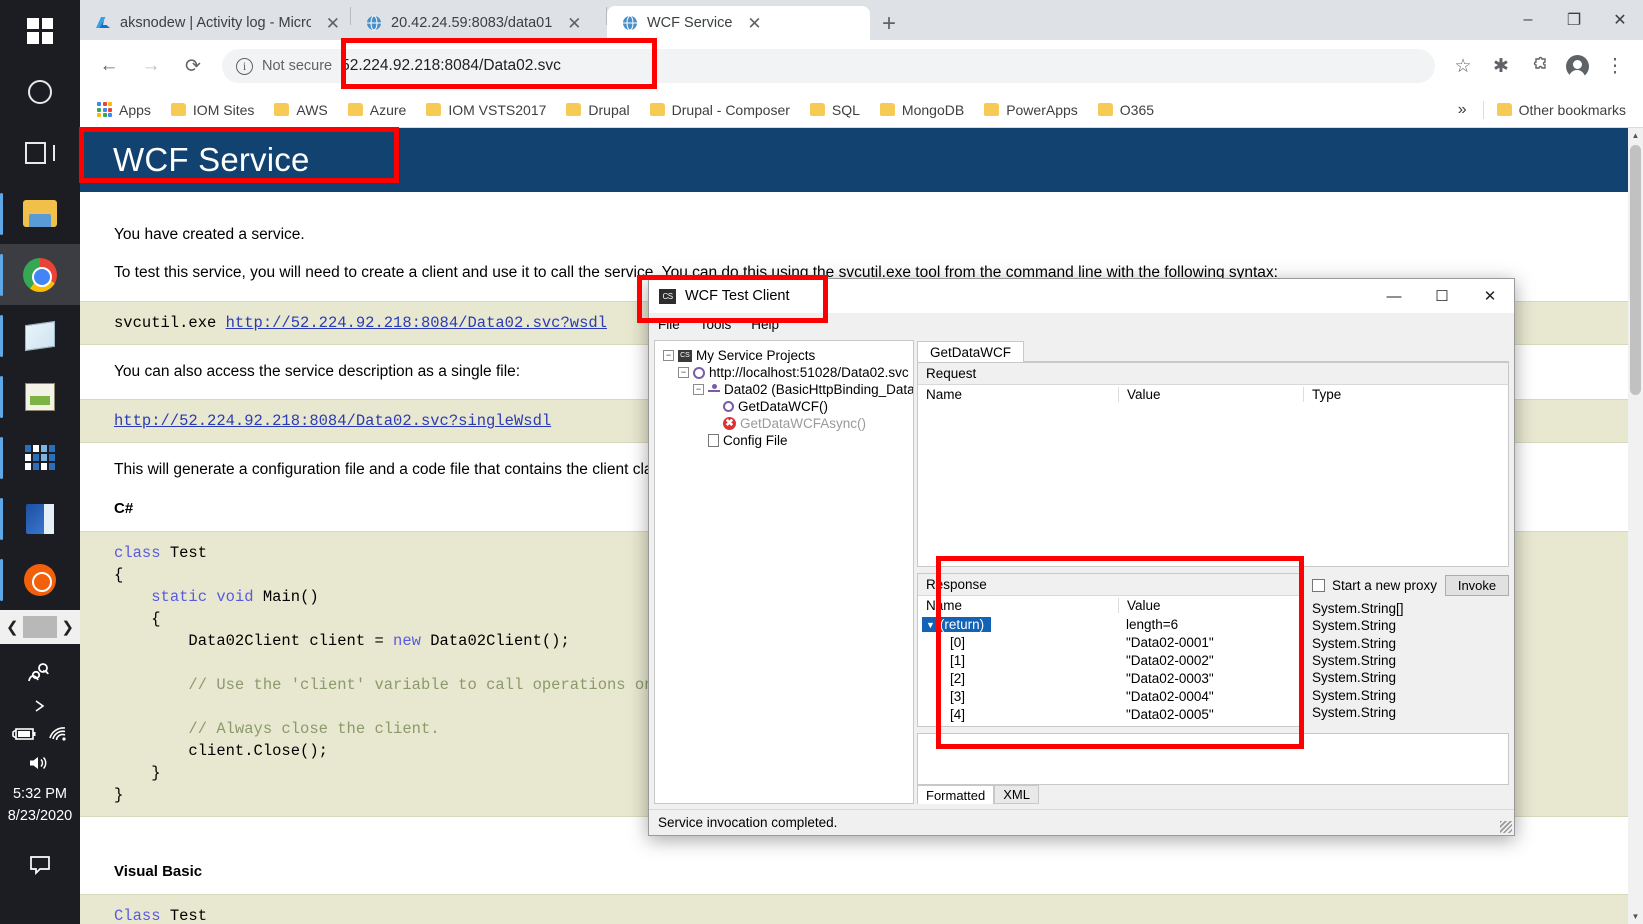  Describe the element at coordinates (215, 23) in the screenshot. I see `browser-tab-0: aksnodew | Activity log - Microso ✕` at that location.